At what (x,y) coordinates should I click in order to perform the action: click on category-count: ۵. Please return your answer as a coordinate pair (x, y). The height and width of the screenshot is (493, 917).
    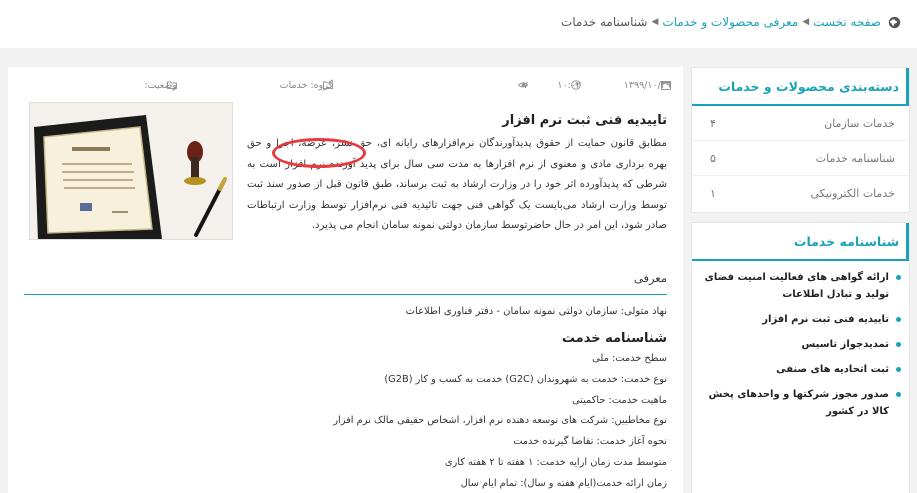
    Looking at the image, I should click on (713, 158).